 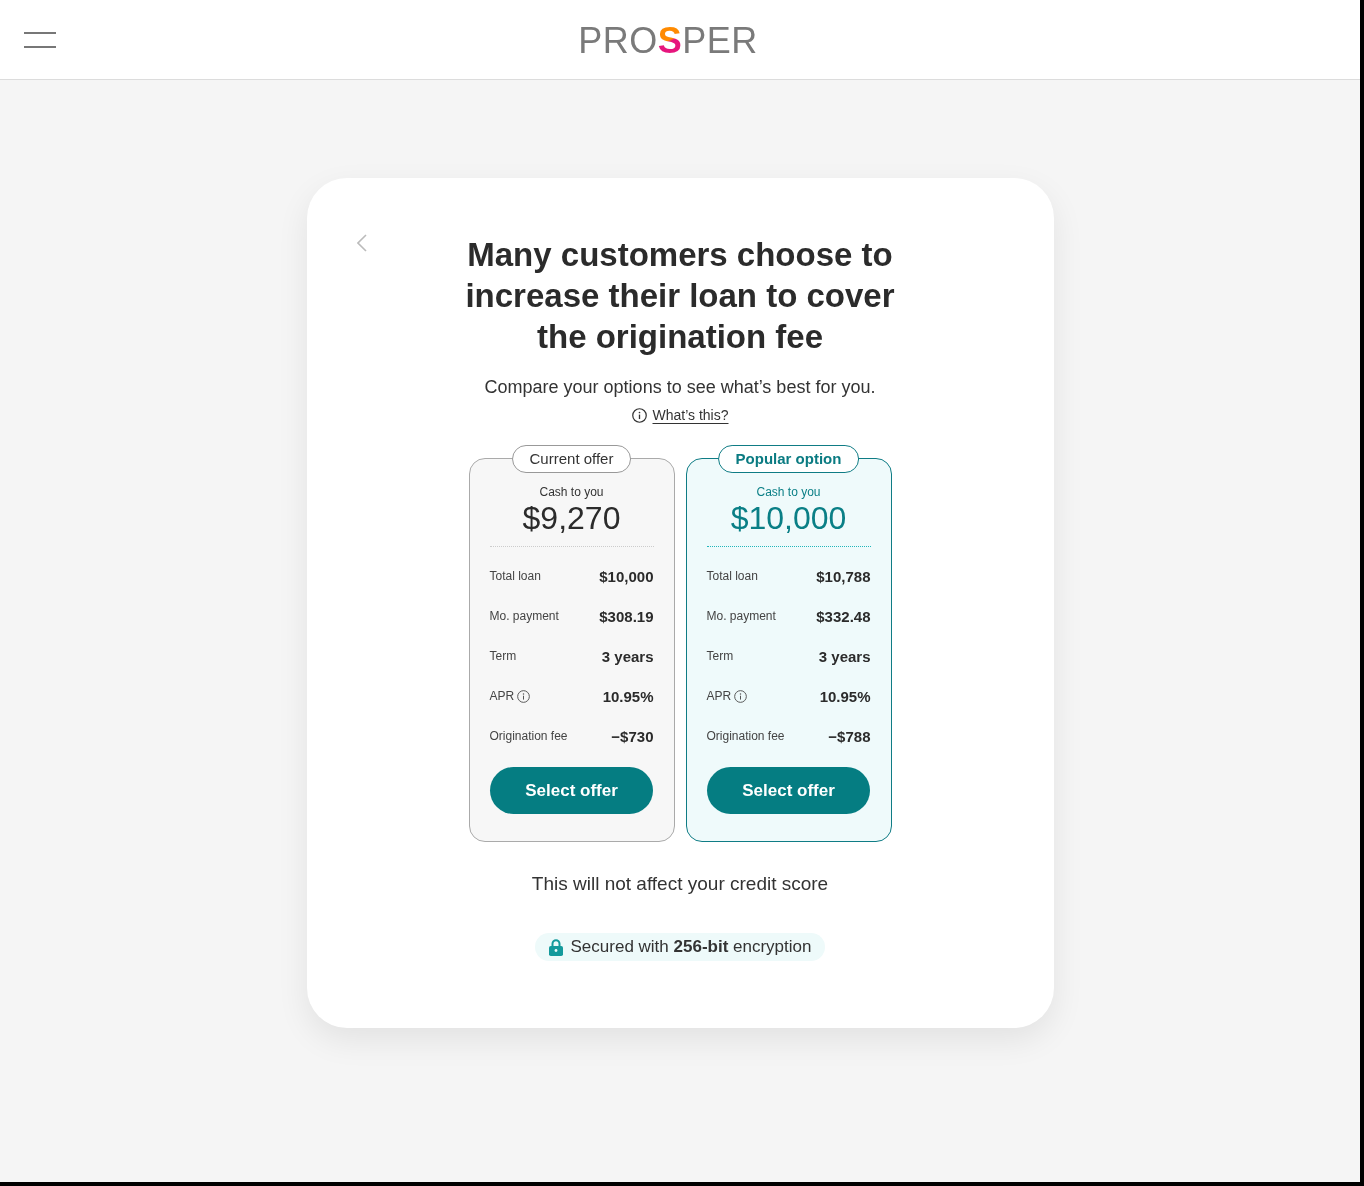 I want to click on subtitle: Compare your options to see what’s best for you., so click(x=680, y=387).